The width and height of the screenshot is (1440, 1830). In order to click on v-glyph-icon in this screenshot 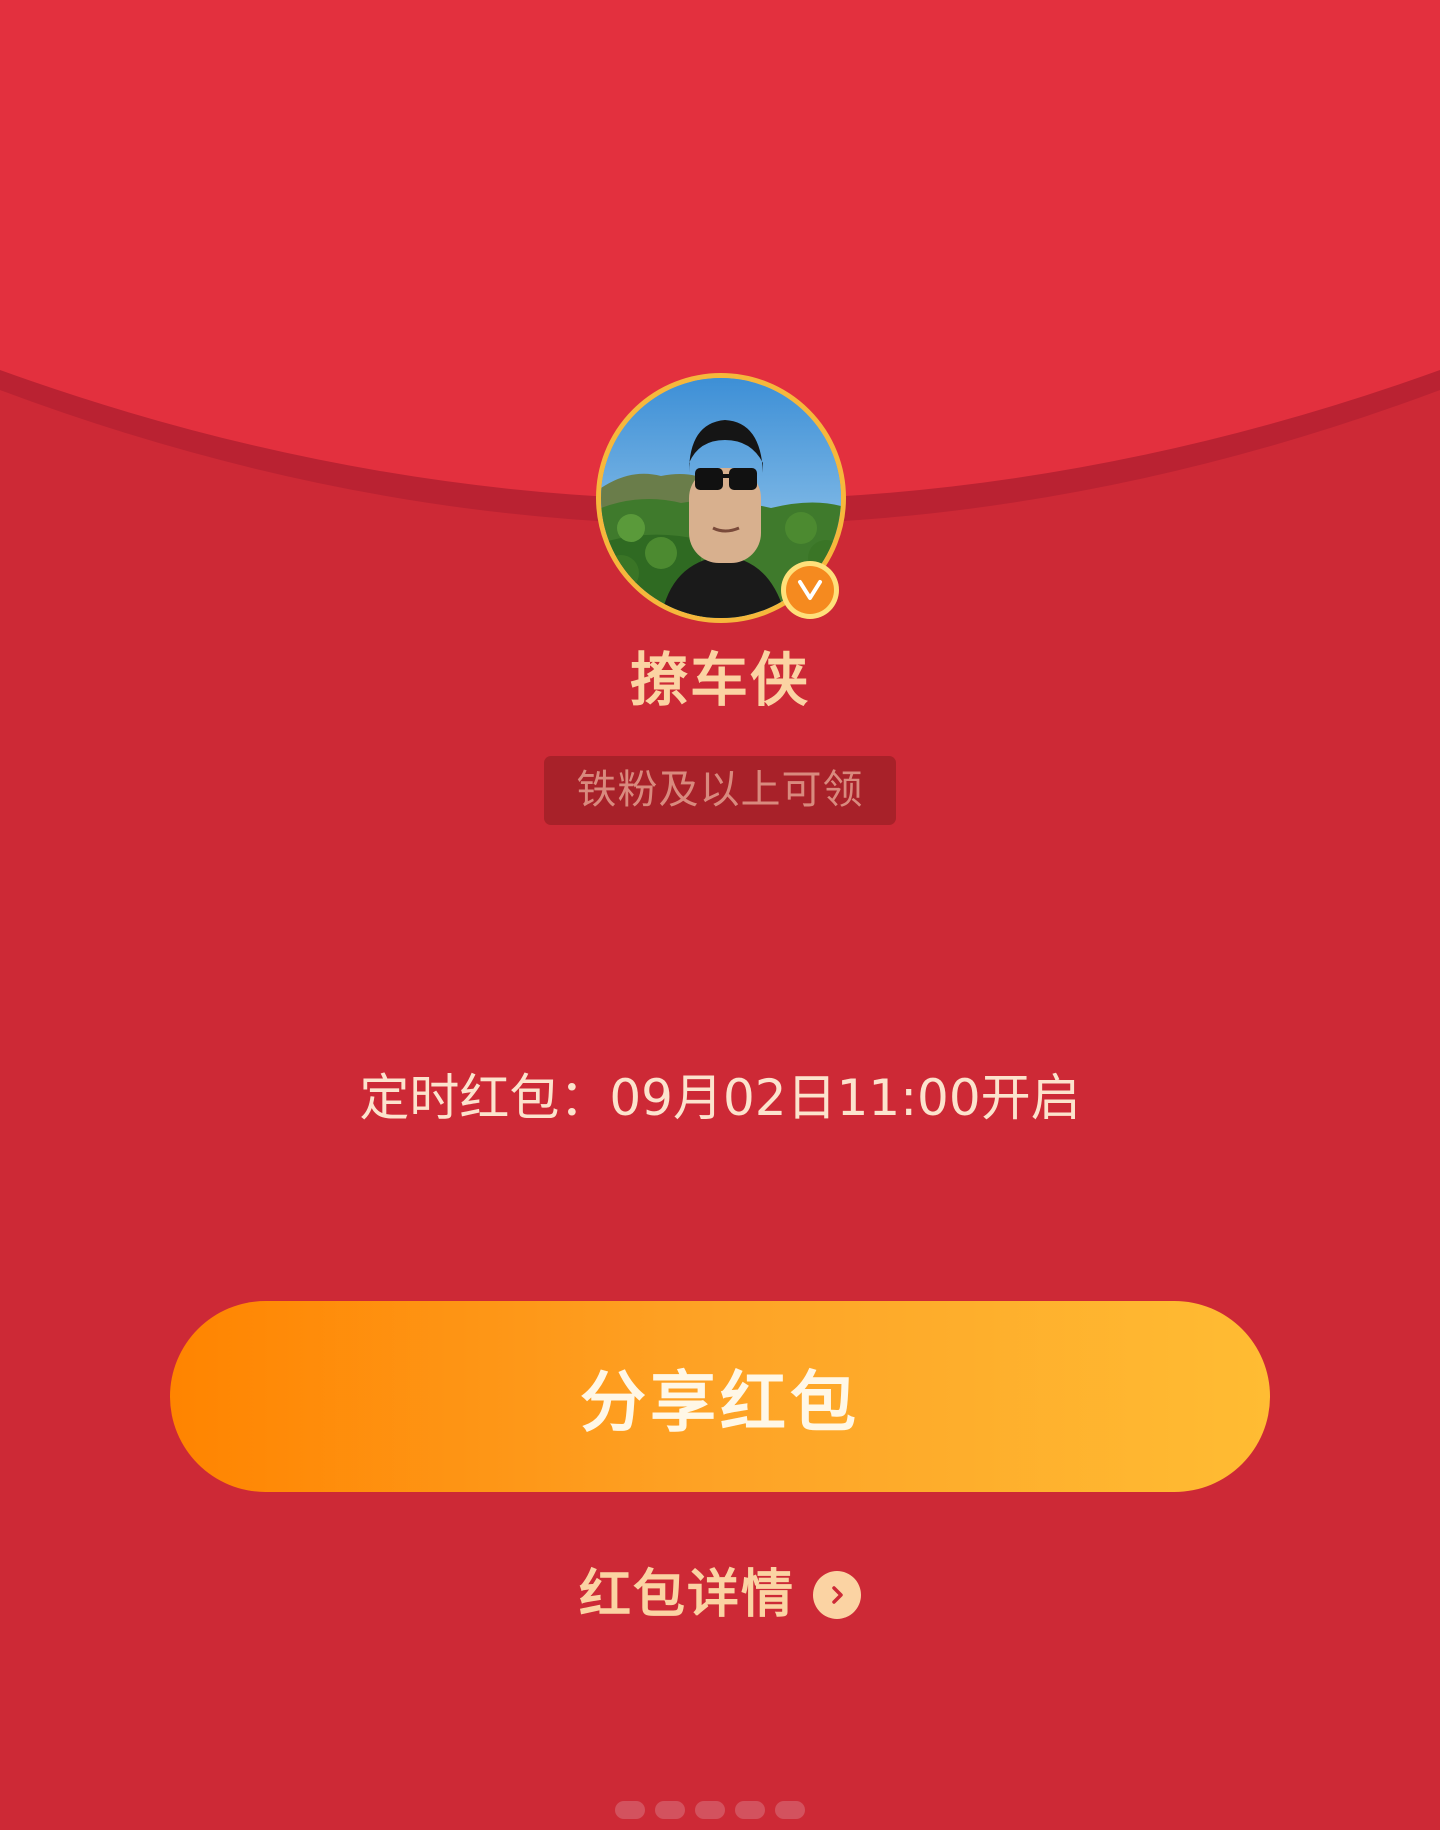, I will do `click(810, 590)`.